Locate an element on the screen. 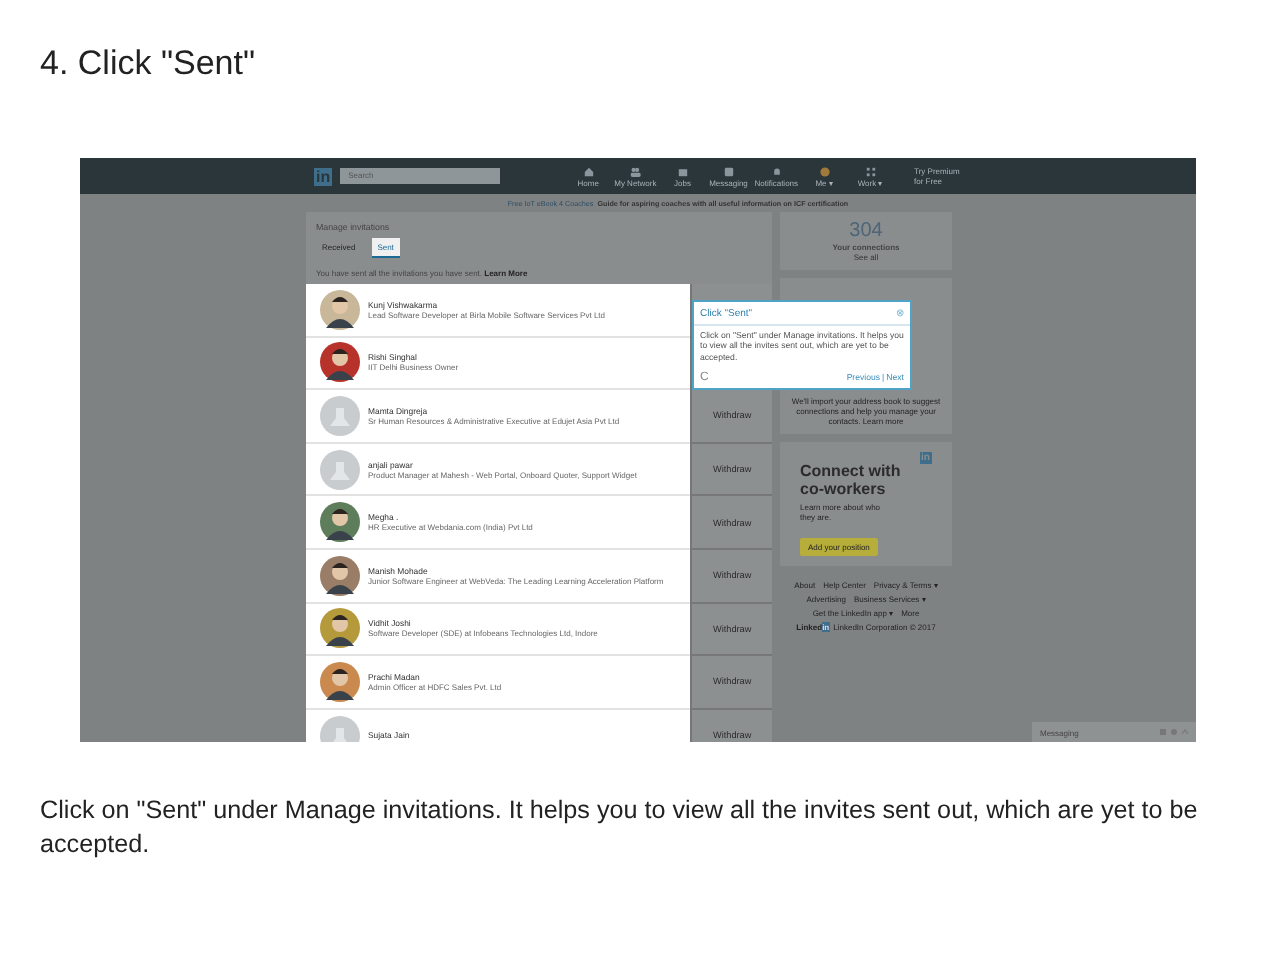 The width and height of the screenshot is (1276, 958). ad-title: Connect with co-workers is located at coordinates (851, 481).